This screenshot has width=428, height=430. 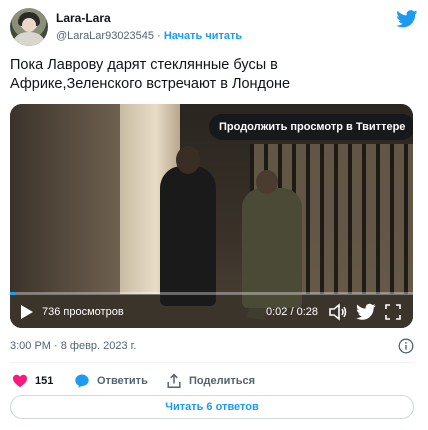 I want to click on video-progress-track, so click(x=211, y=293).